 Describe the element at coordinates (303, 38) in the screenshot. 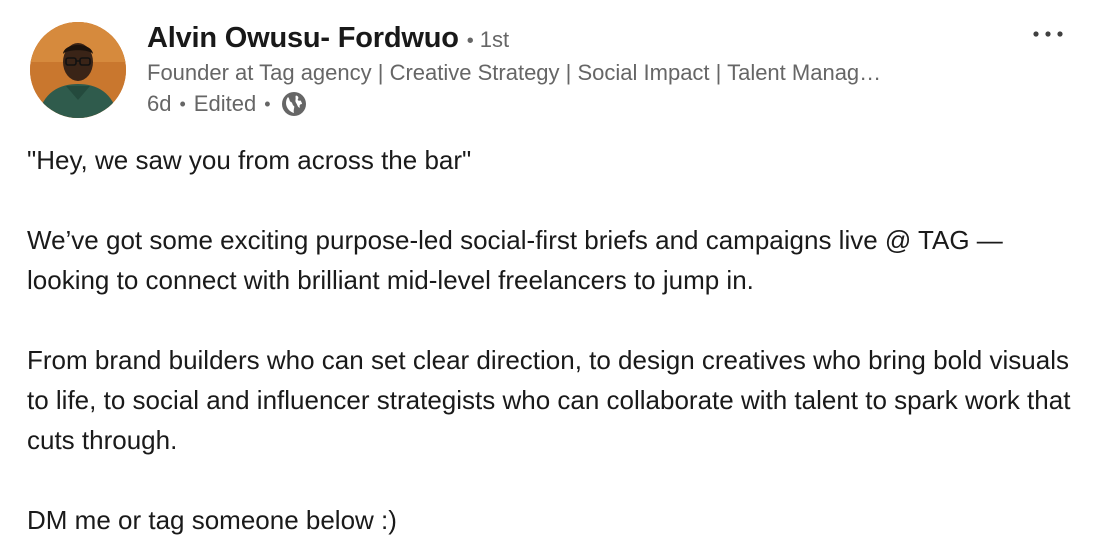

I see `author-name: Alvin Owusu- Fordwuo` at that location.